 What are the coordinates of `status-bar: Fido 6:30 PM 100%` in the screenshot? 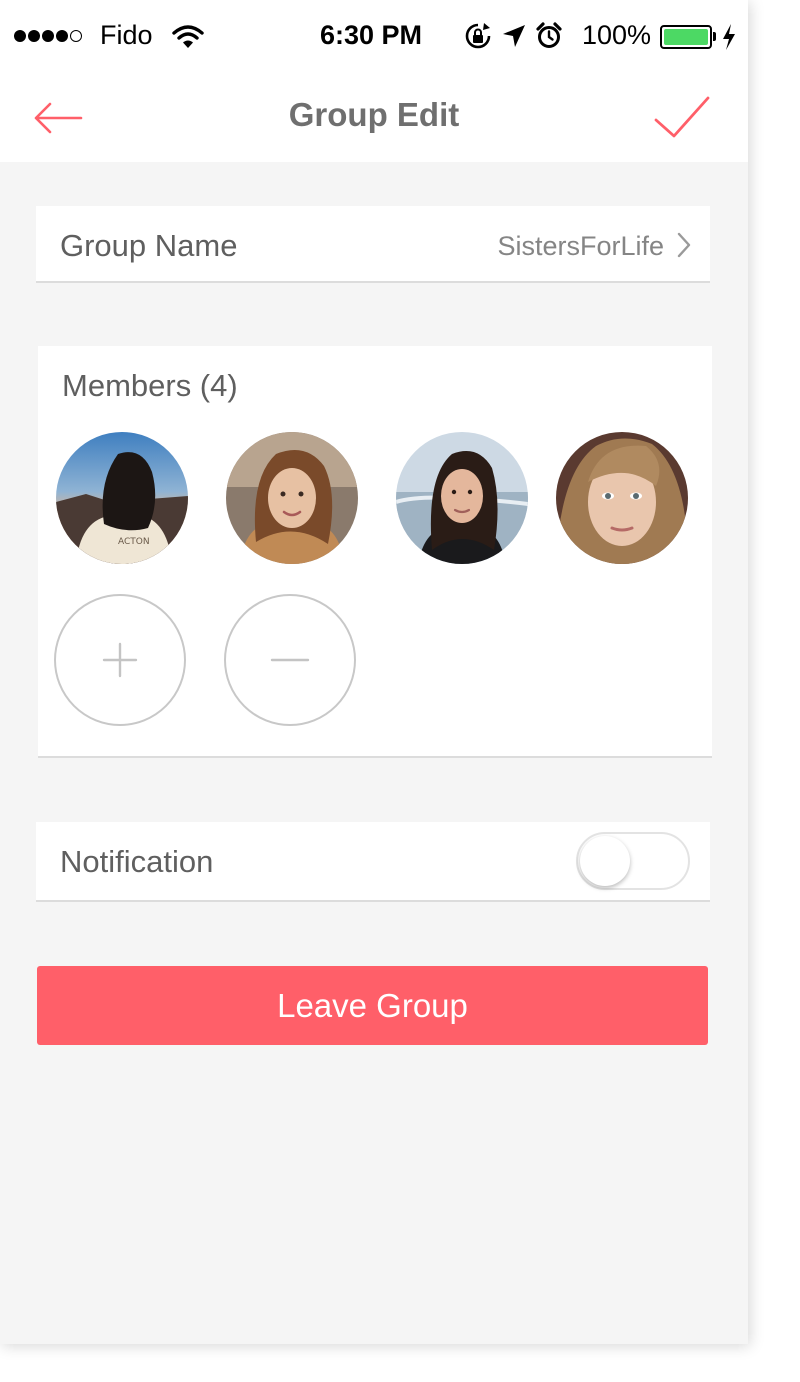 It's located at (374, 38).